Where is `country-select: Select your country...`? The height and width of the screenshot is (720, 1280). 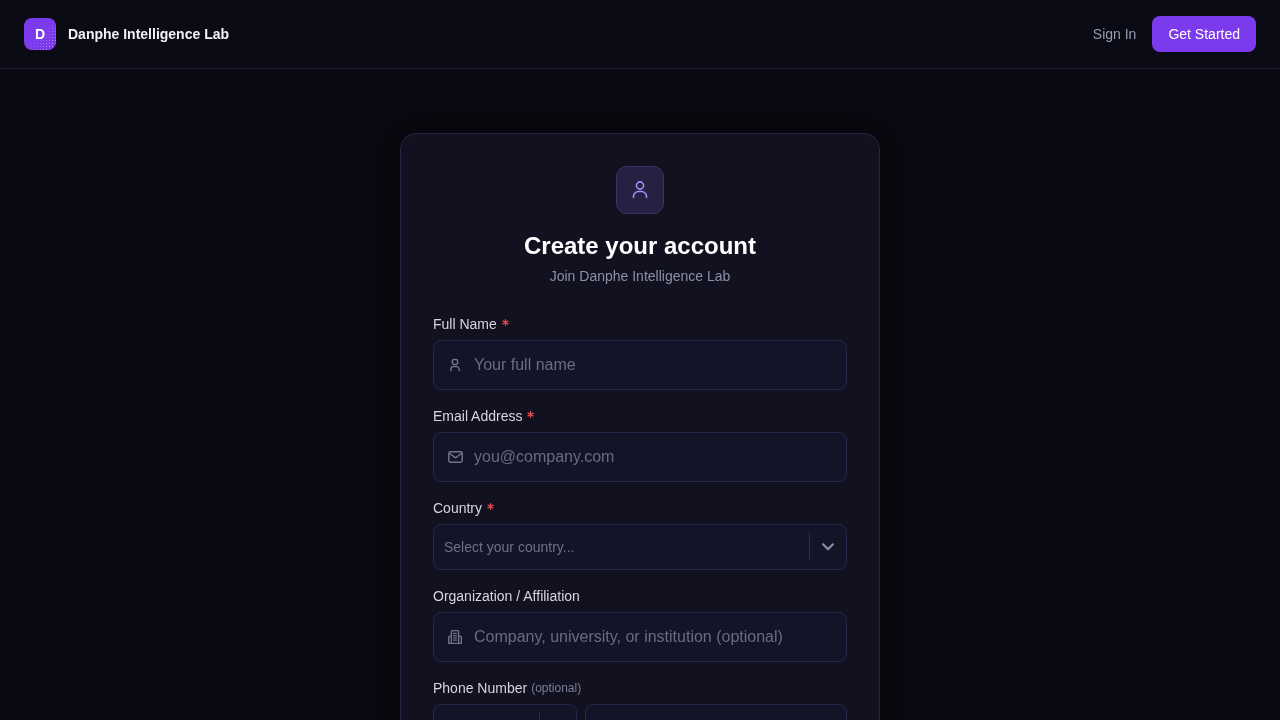 country-select: Select your country... is located at coordinates (640, 547).